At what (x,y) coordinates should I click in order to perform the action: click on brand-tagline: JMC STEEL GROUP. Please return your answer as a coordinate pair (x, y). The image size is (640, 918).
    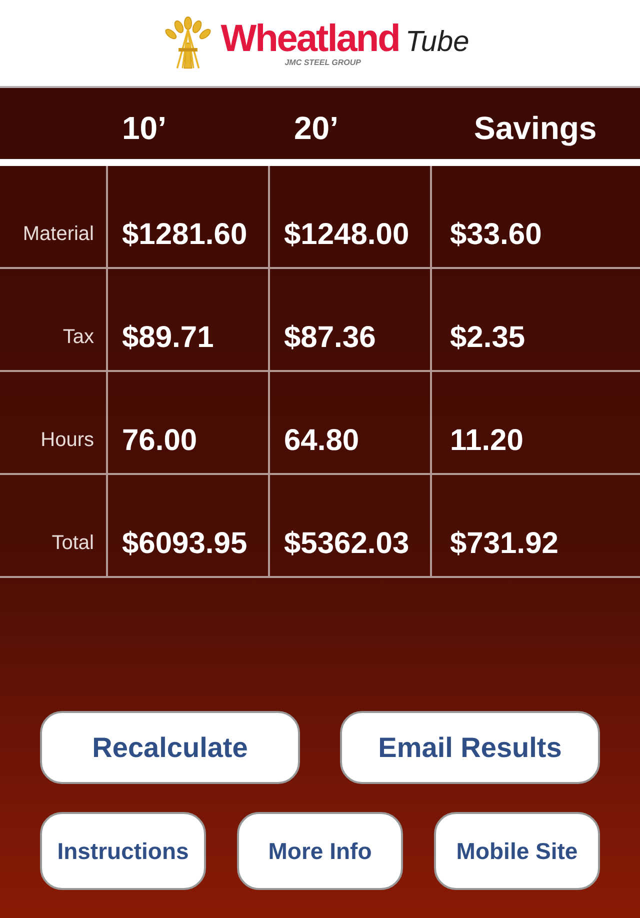
    Looking at the image, I should click on (323, 62).